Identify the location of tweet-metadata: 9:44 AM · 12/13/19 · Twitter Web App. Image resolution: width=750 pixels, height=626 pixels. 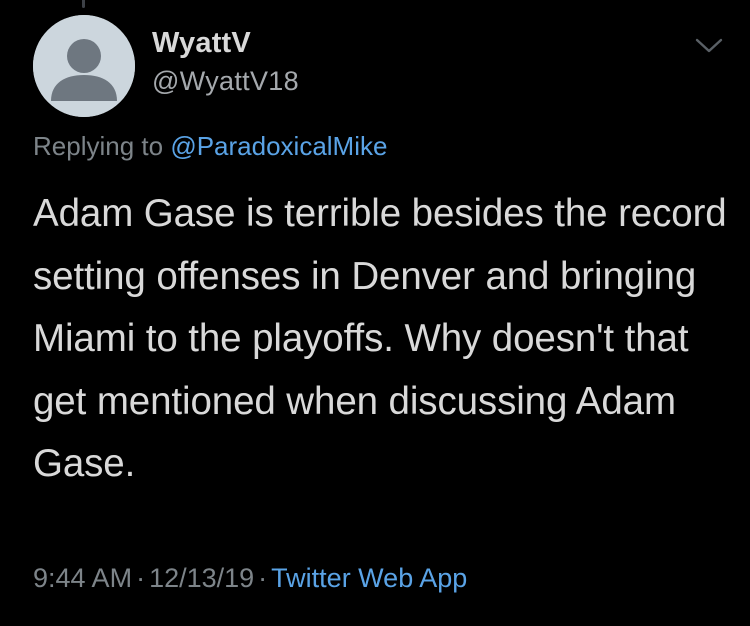
(250, 578).